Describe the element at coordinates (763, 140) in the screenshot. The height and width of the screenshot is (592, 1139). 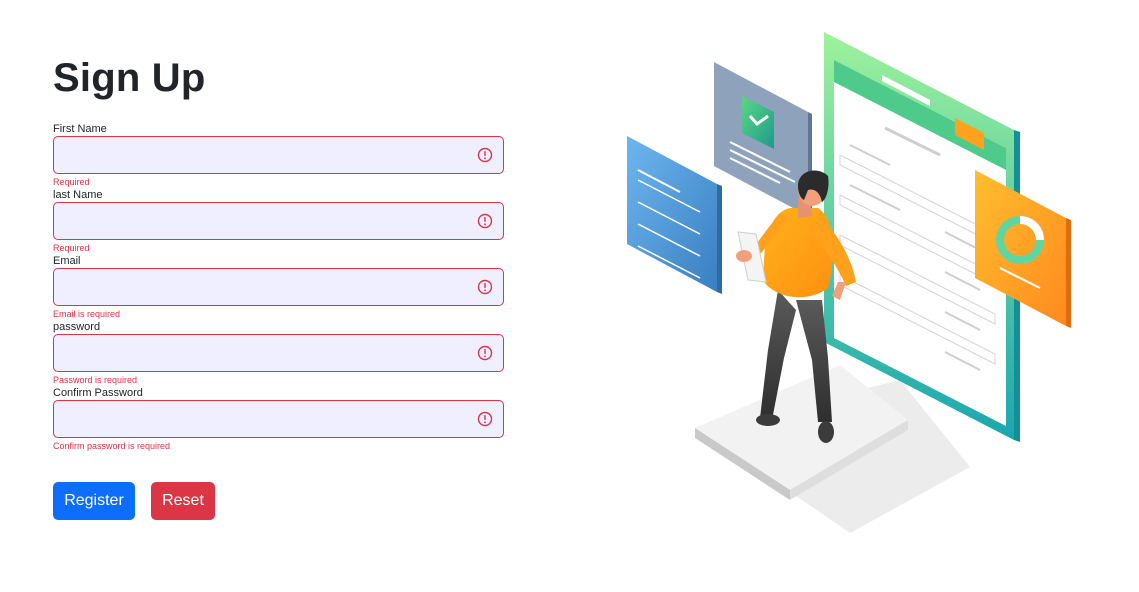
I see `check-card` at that location.